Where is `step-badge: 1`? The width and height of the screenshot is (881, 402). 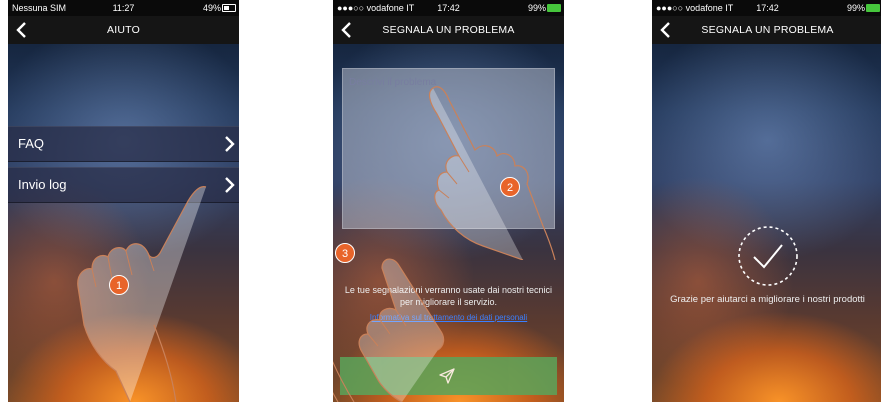 step-badge: 1 is located at coordinates (119, 285).